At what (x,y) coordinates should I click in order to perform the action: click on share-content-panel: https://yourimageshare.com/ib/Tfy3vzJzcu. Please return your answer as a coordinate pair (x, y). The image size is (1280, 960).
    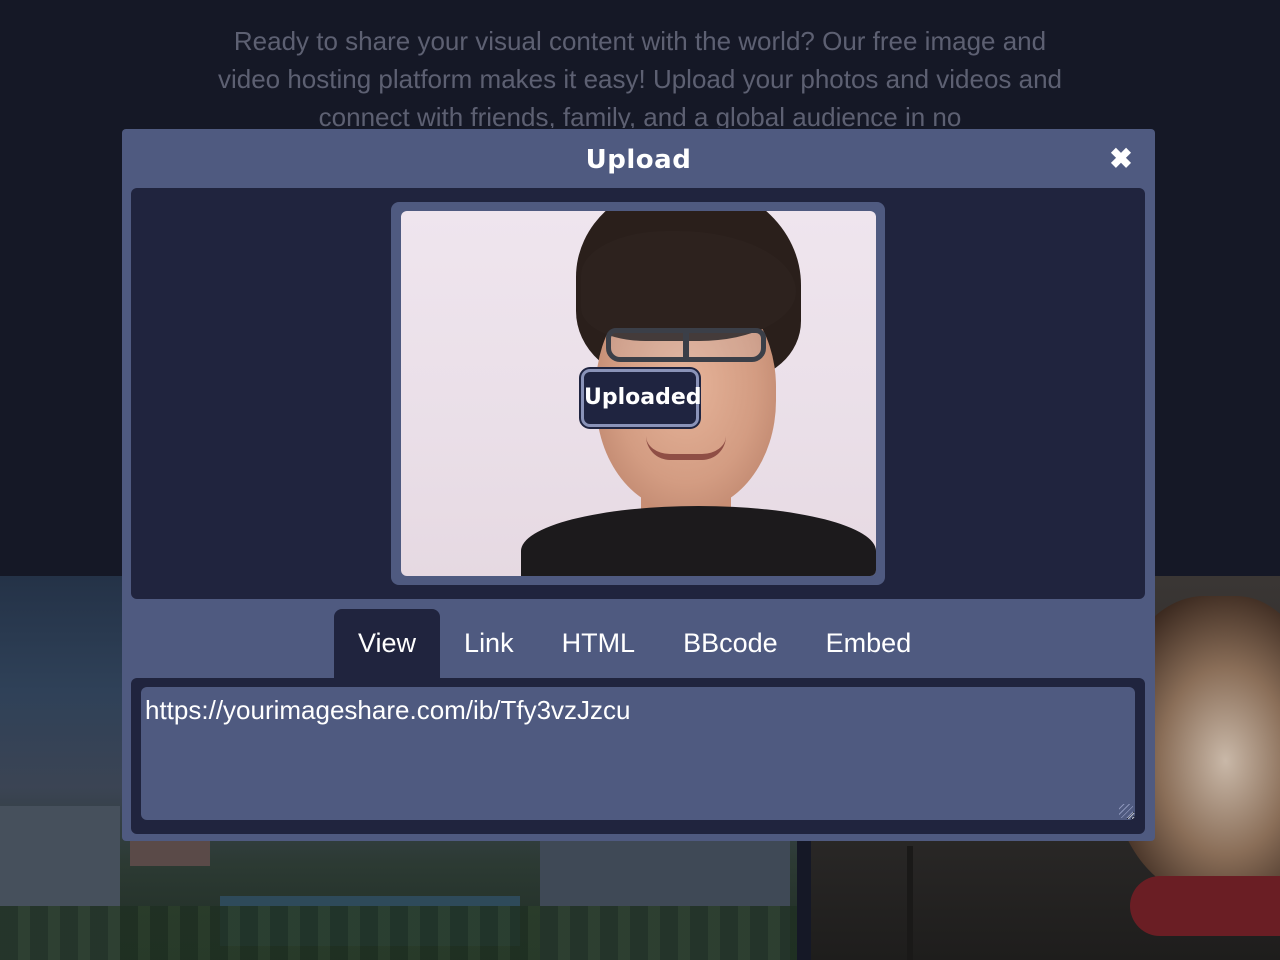
    Looking at the image, I should click on (638, 756).